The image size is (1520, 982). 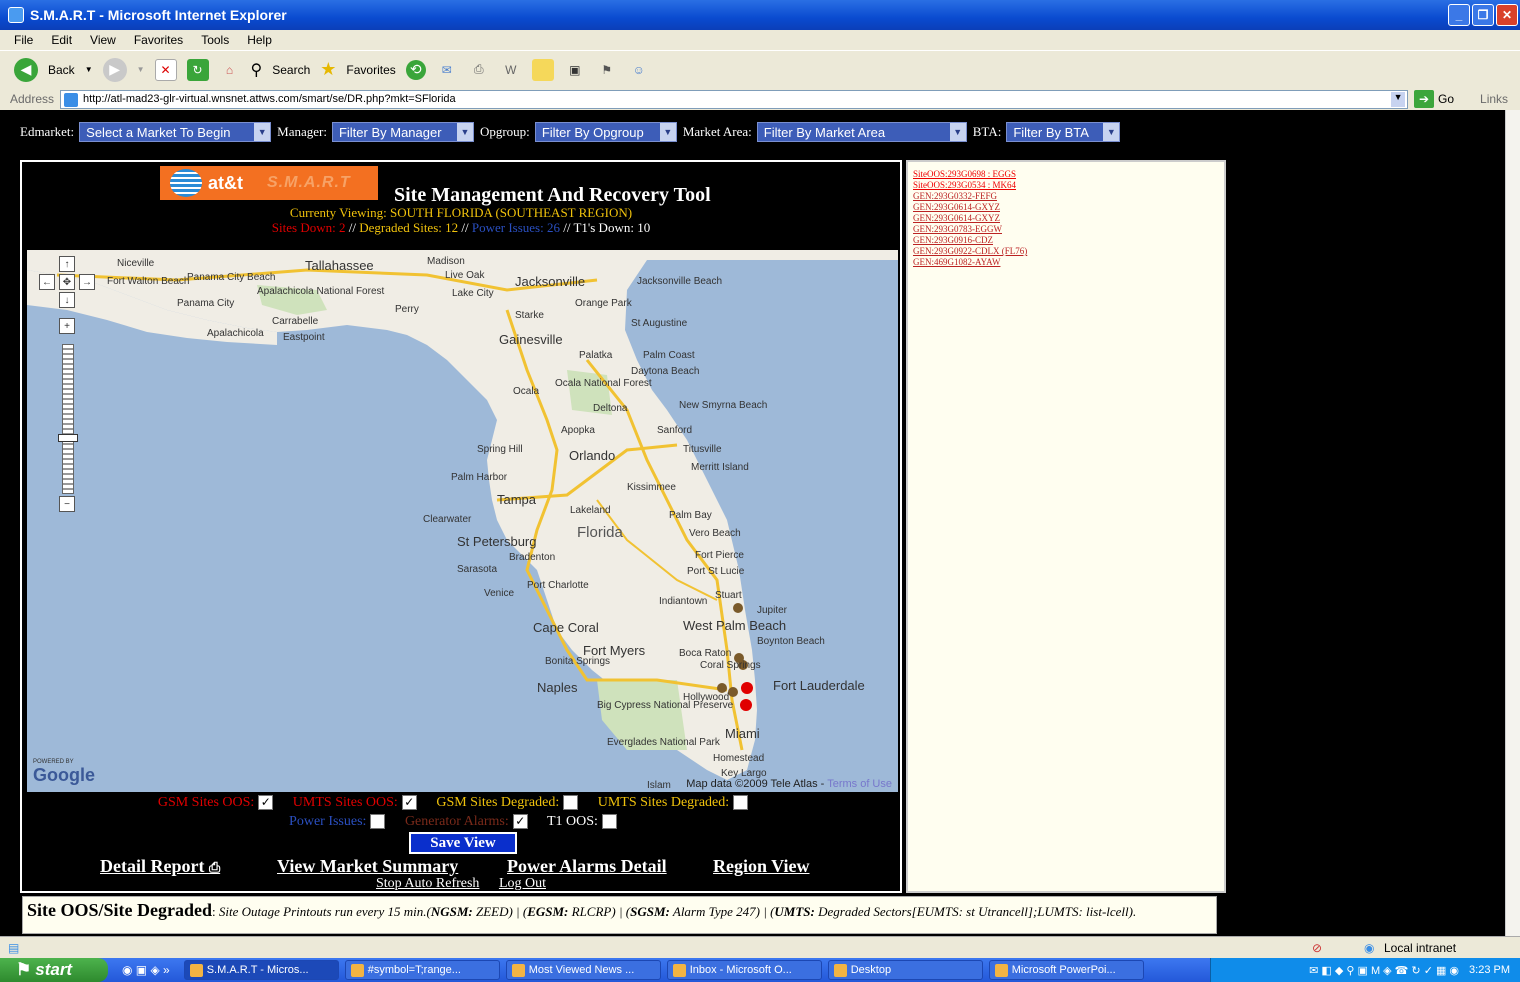 What do you see at coordinates (266, 803) in the screenshot?
I see `gsm-oos-checkbox: ✓` at bounding box center [266, 803].